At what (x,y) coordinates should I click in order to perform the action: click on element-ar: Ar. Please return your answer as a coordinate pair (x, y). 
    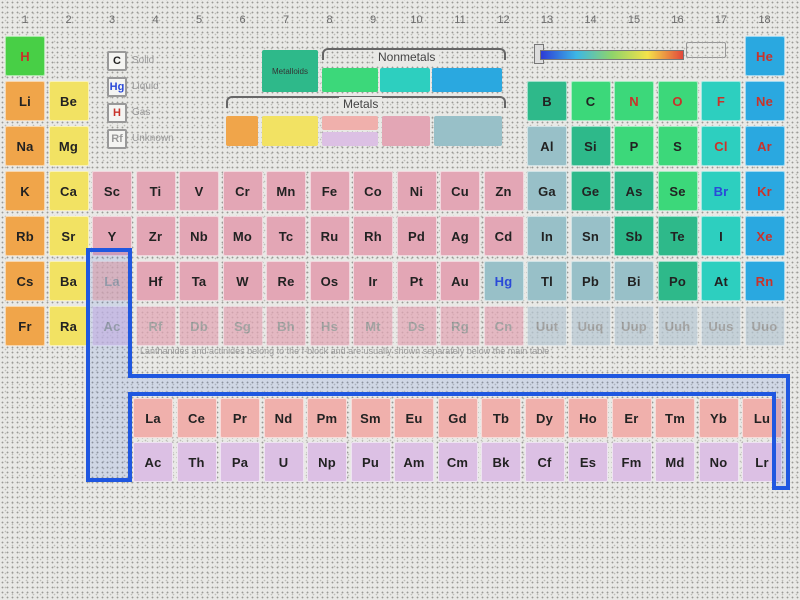
    Looking at the image, I should click on (764, 146).